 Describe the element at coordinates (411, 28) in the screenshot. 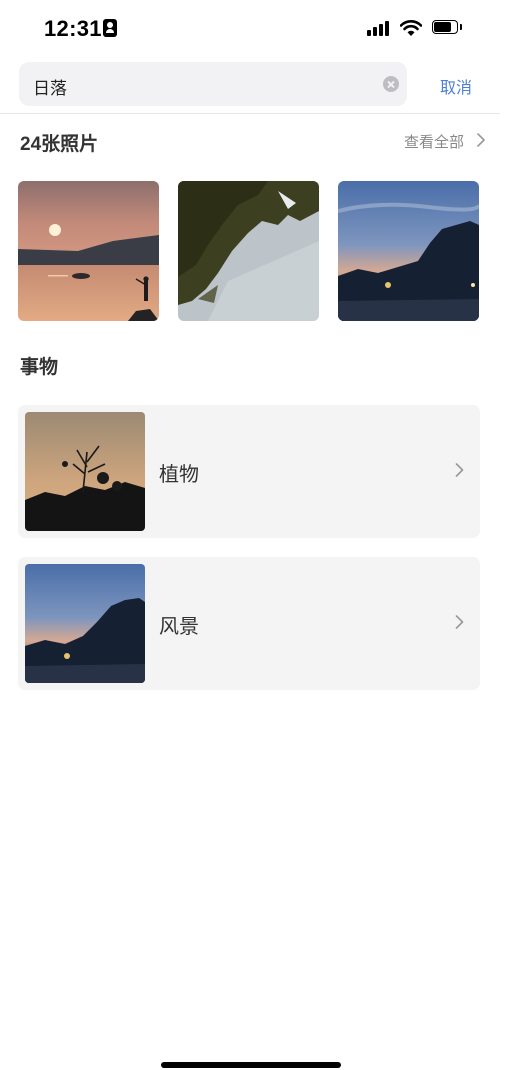

I see `wifi-icon` at that location.